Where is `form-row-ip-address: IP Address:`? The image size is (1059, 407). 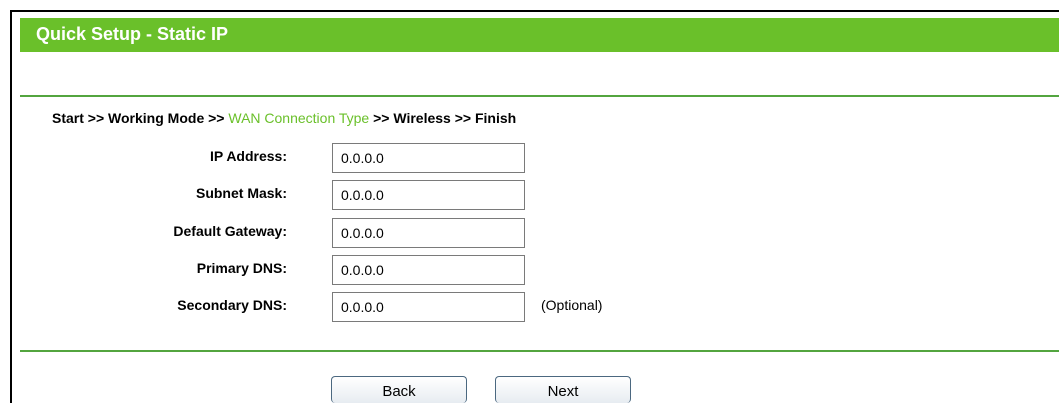
form-row-ip-address: IP Address: is located at coordinates (529, 158).